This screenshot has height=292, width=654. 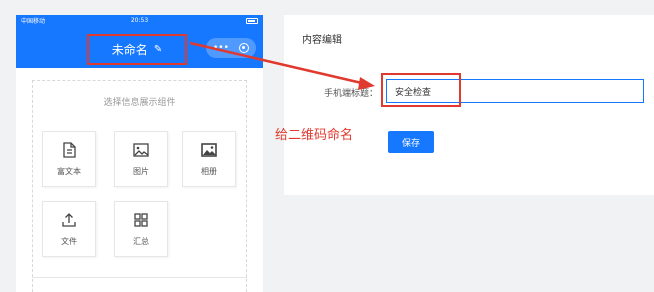 I want to click on picker-title: 选择信息展示组件, so click(x=139, y=103).